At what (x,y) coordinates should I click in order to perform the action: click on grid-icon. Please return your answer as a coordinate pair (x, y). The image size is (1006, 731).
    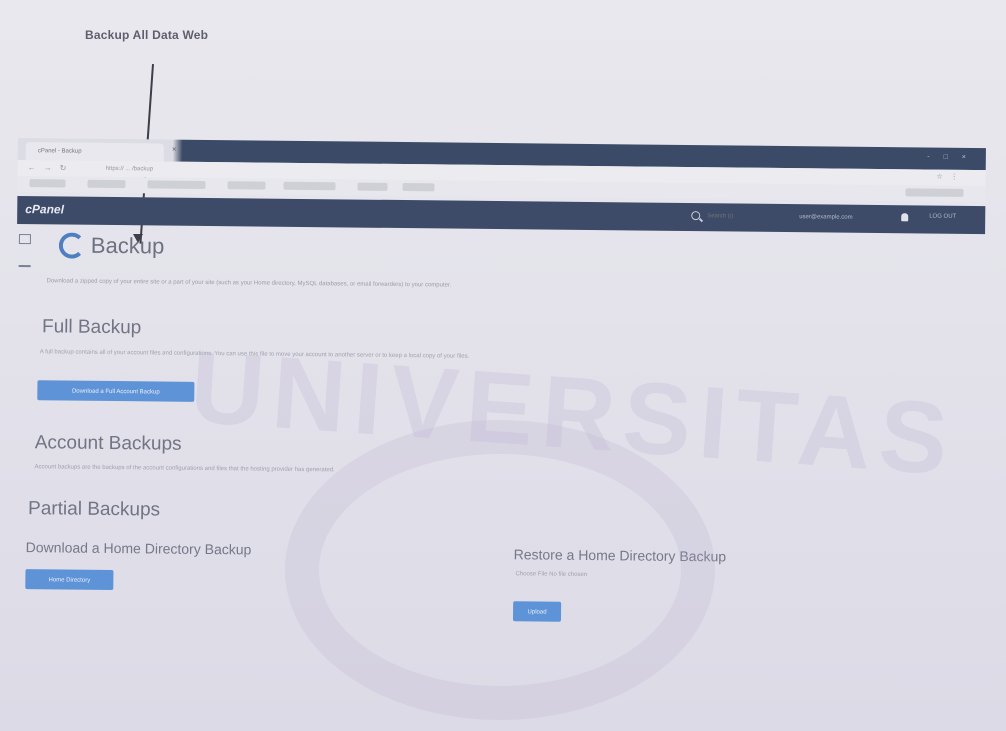
    Looking at the image, I should click on (24, 239).